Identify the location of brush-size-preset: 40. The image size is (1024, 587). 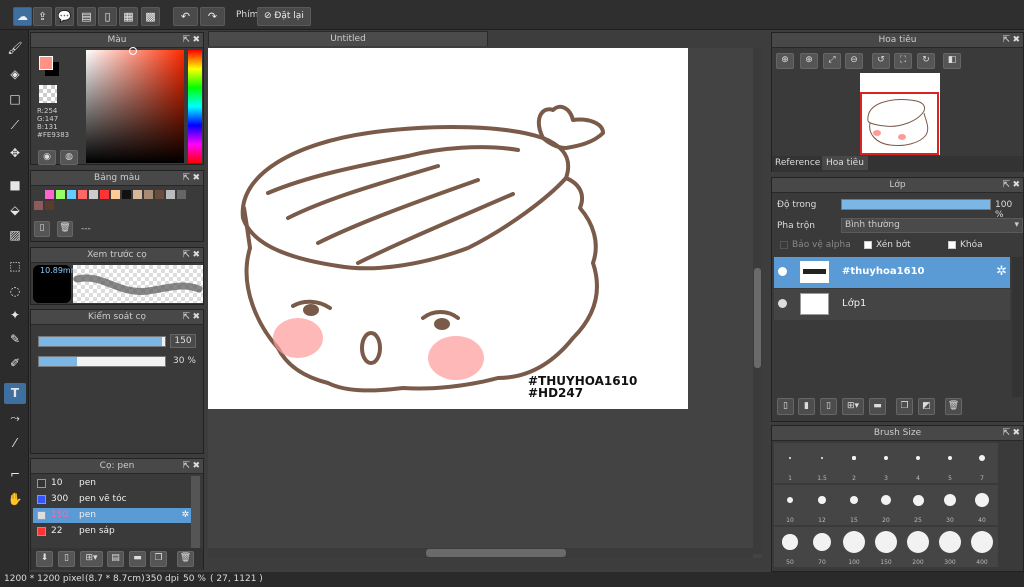
(982, 505).